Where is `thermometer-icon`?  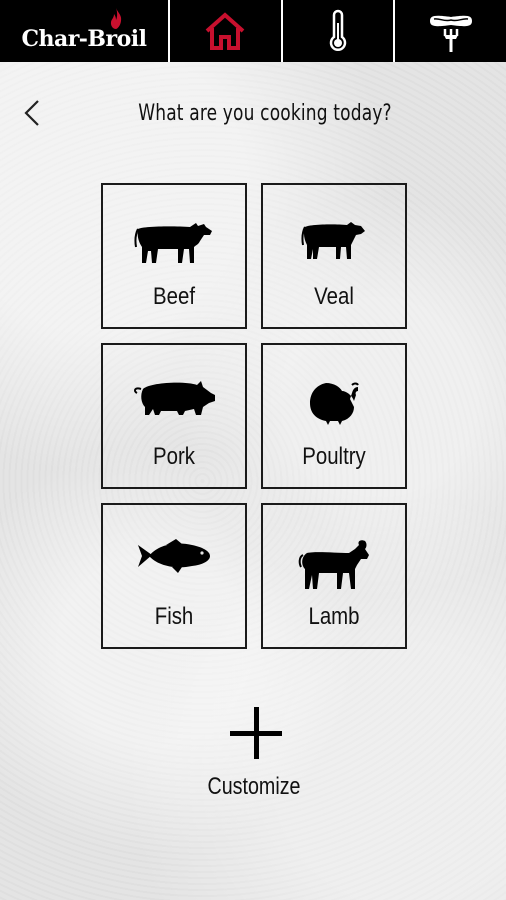
thermometer-icon is located at coordinates (338, 30).